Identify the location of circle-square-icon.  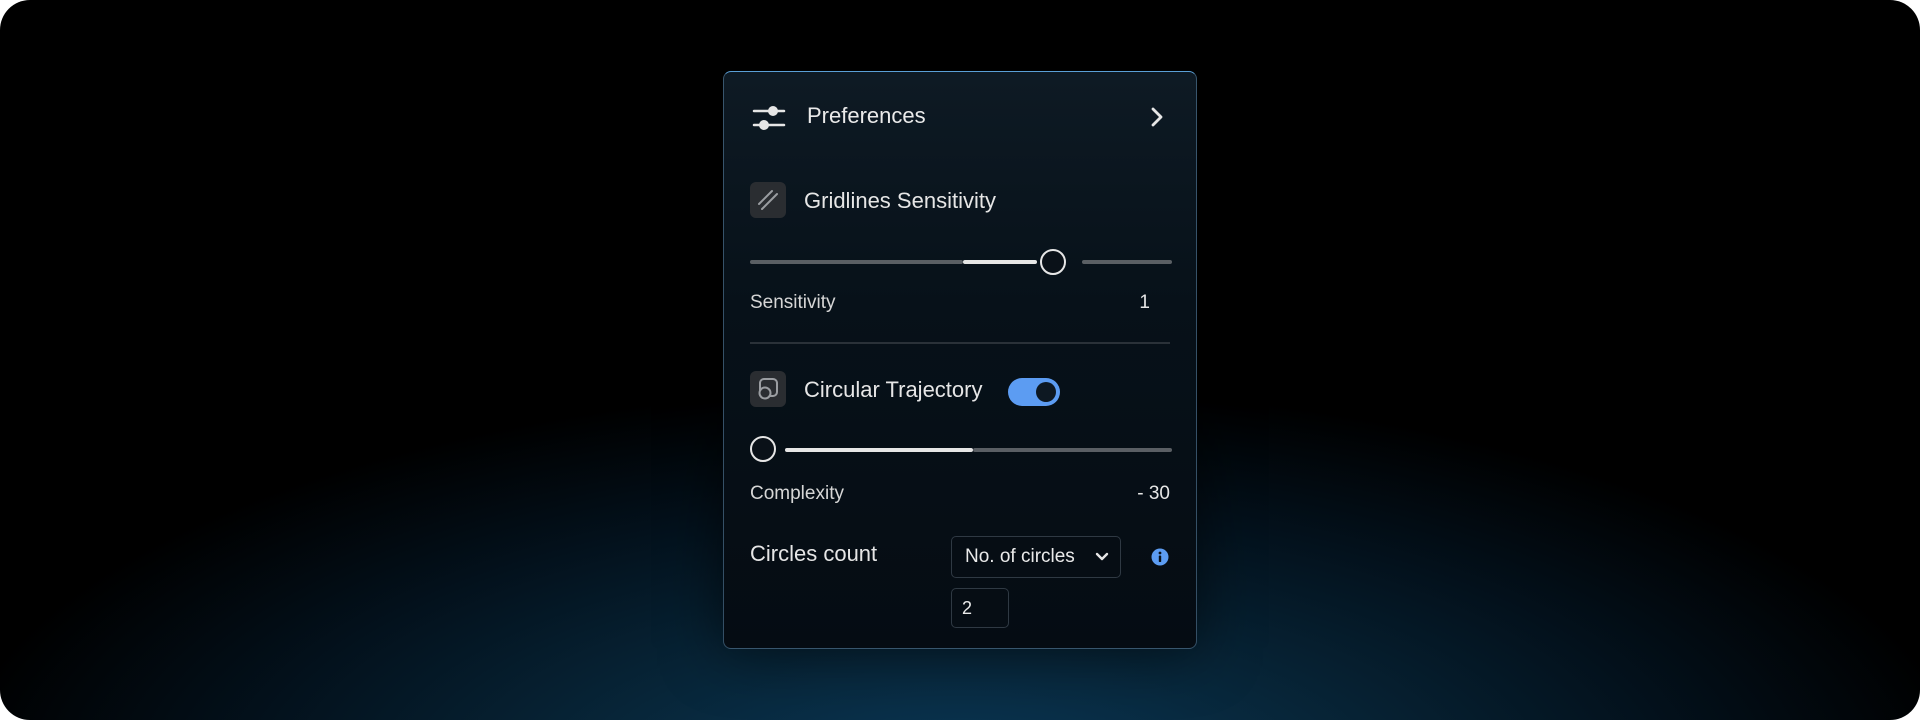
(768, 389).